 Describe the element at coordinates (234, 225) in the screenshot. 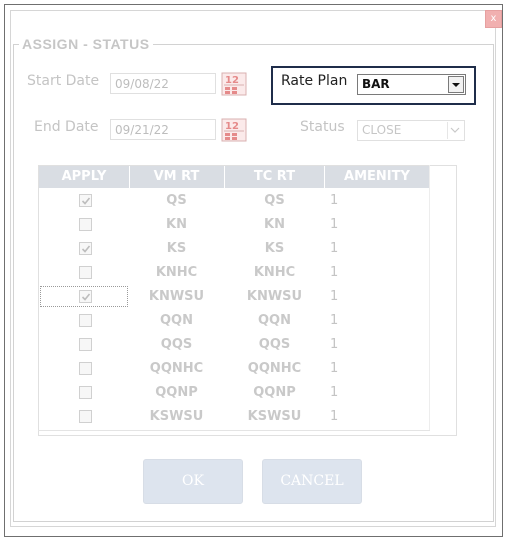

I see `table-row: KN KN 1` at that location.